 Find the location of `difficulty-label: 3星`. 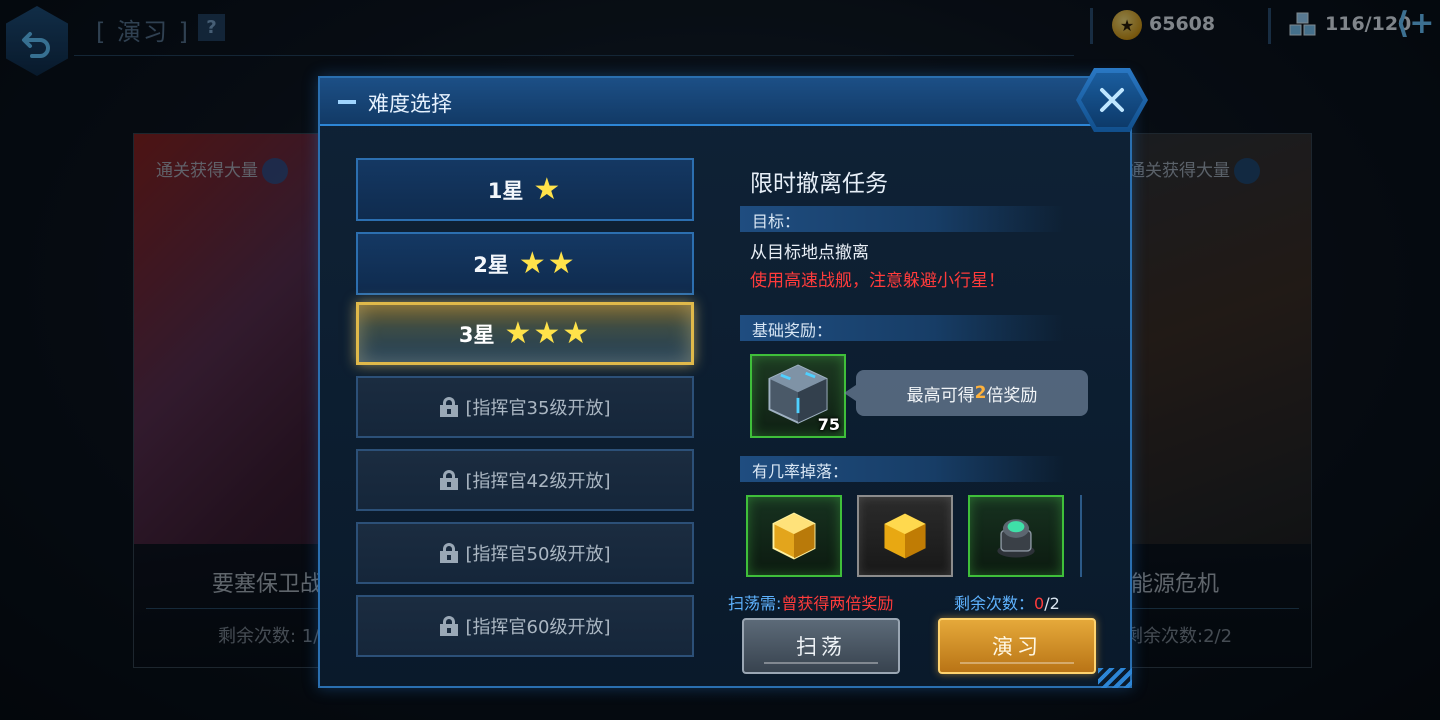

difficulty-label: 3星 is located at coordinates (476, 334).